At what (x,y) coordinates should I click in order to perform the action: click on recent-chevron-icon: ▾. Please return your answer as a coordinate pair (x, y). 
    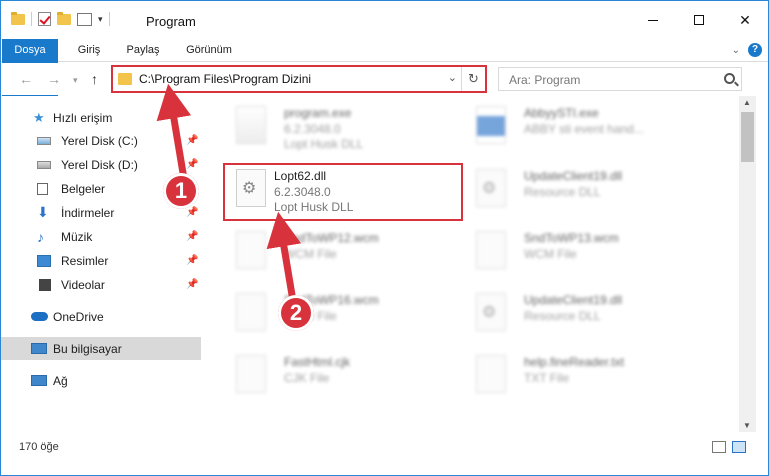
    Looking at the image, I should click on (75, 80).